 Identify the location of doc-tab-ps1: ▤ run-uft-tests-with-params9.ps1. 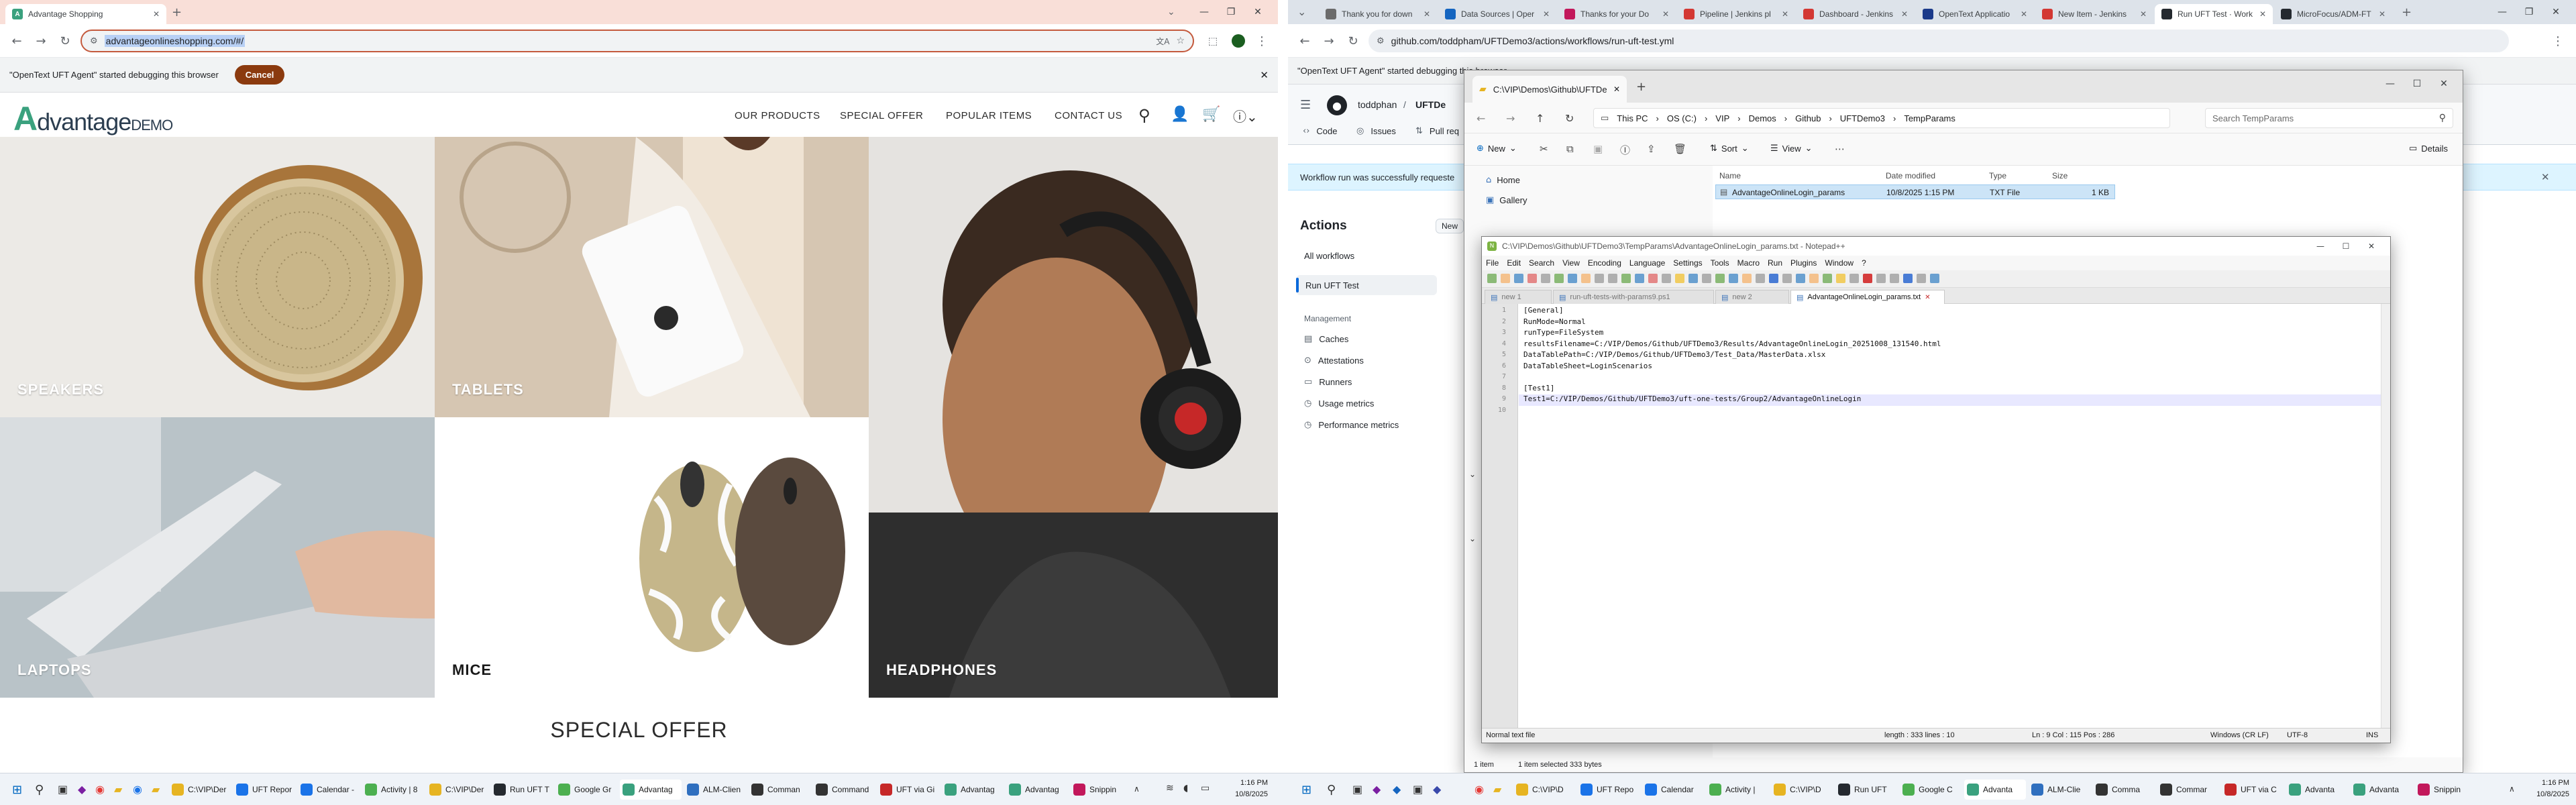
(1633, 297).